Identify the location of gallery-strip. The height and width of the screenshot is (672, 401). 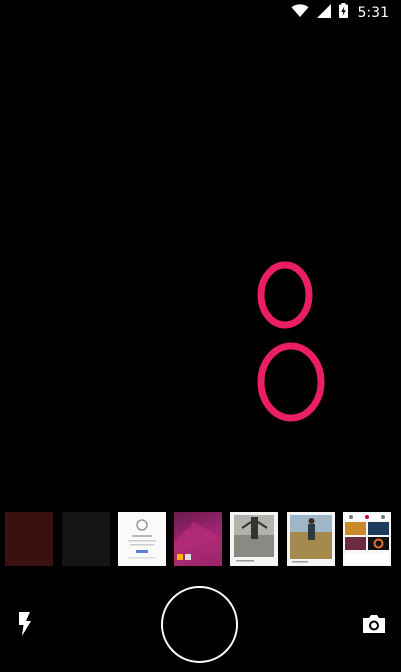
(200, 539).